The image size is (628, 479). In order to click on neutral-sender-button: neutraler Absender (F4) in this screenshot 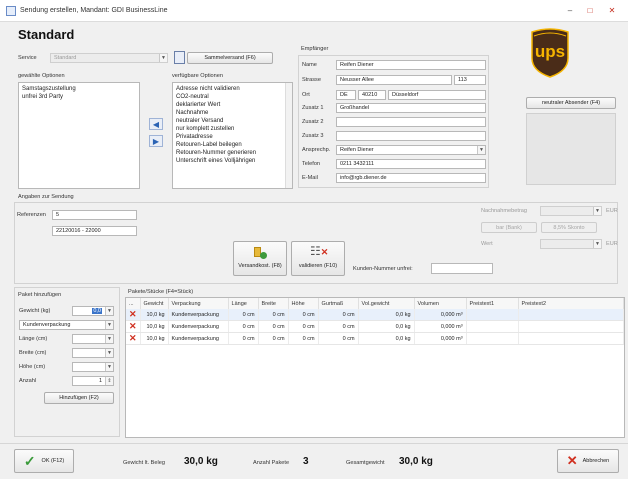, I will do `click(571, 103)`.